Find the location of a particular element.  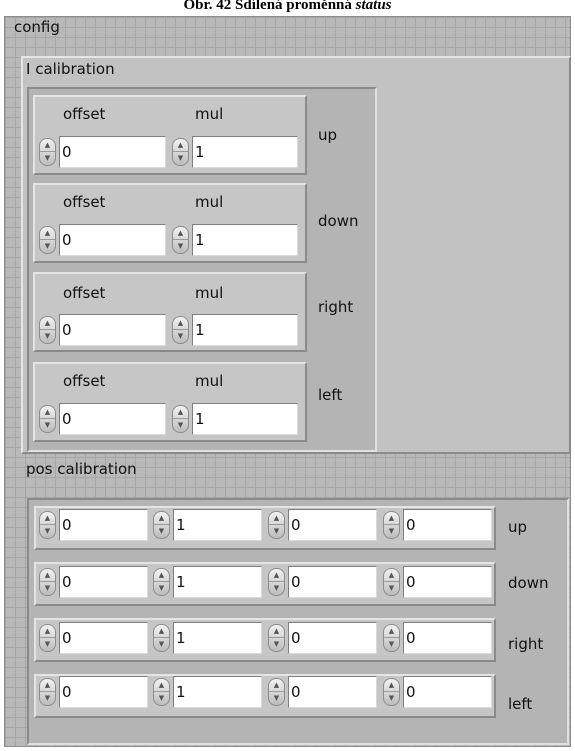

row-label-right: right is located at coordinates (336, 307).